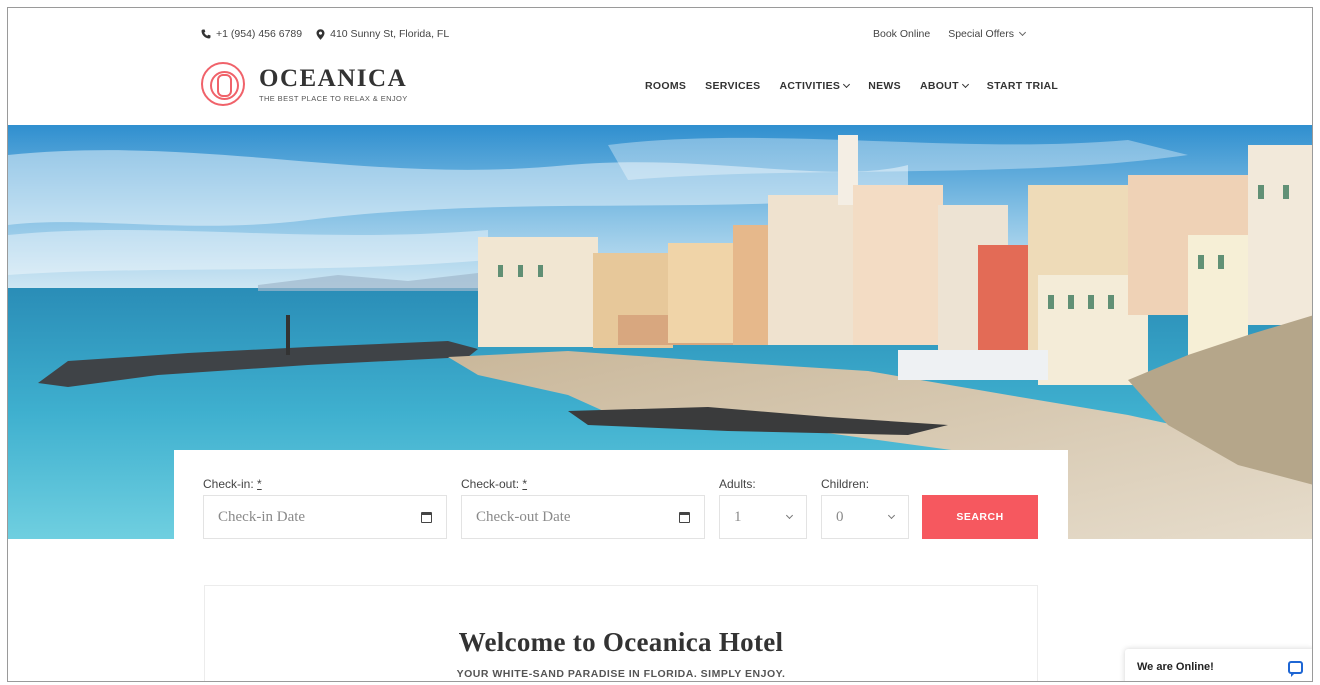 This screenshot has width=1320, height=685. Describe the element at coordinates (845, 484) in the screenshot. I see `children-label: Children:` at that location.